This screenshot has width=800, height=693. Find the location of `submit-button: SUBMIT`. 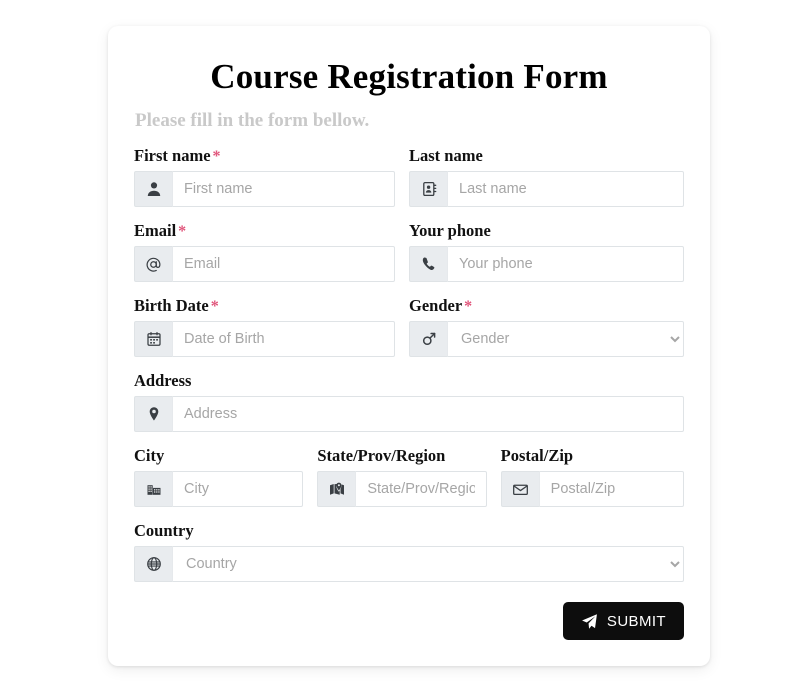

submit-button: SUBMIT is located at coordinates (623, 621).